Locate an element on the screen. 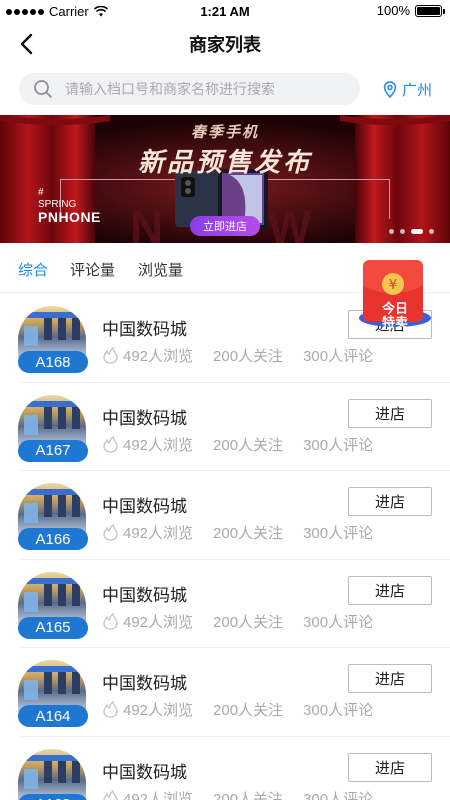  store-avatar: A163 is located at coordinates (53, 774).